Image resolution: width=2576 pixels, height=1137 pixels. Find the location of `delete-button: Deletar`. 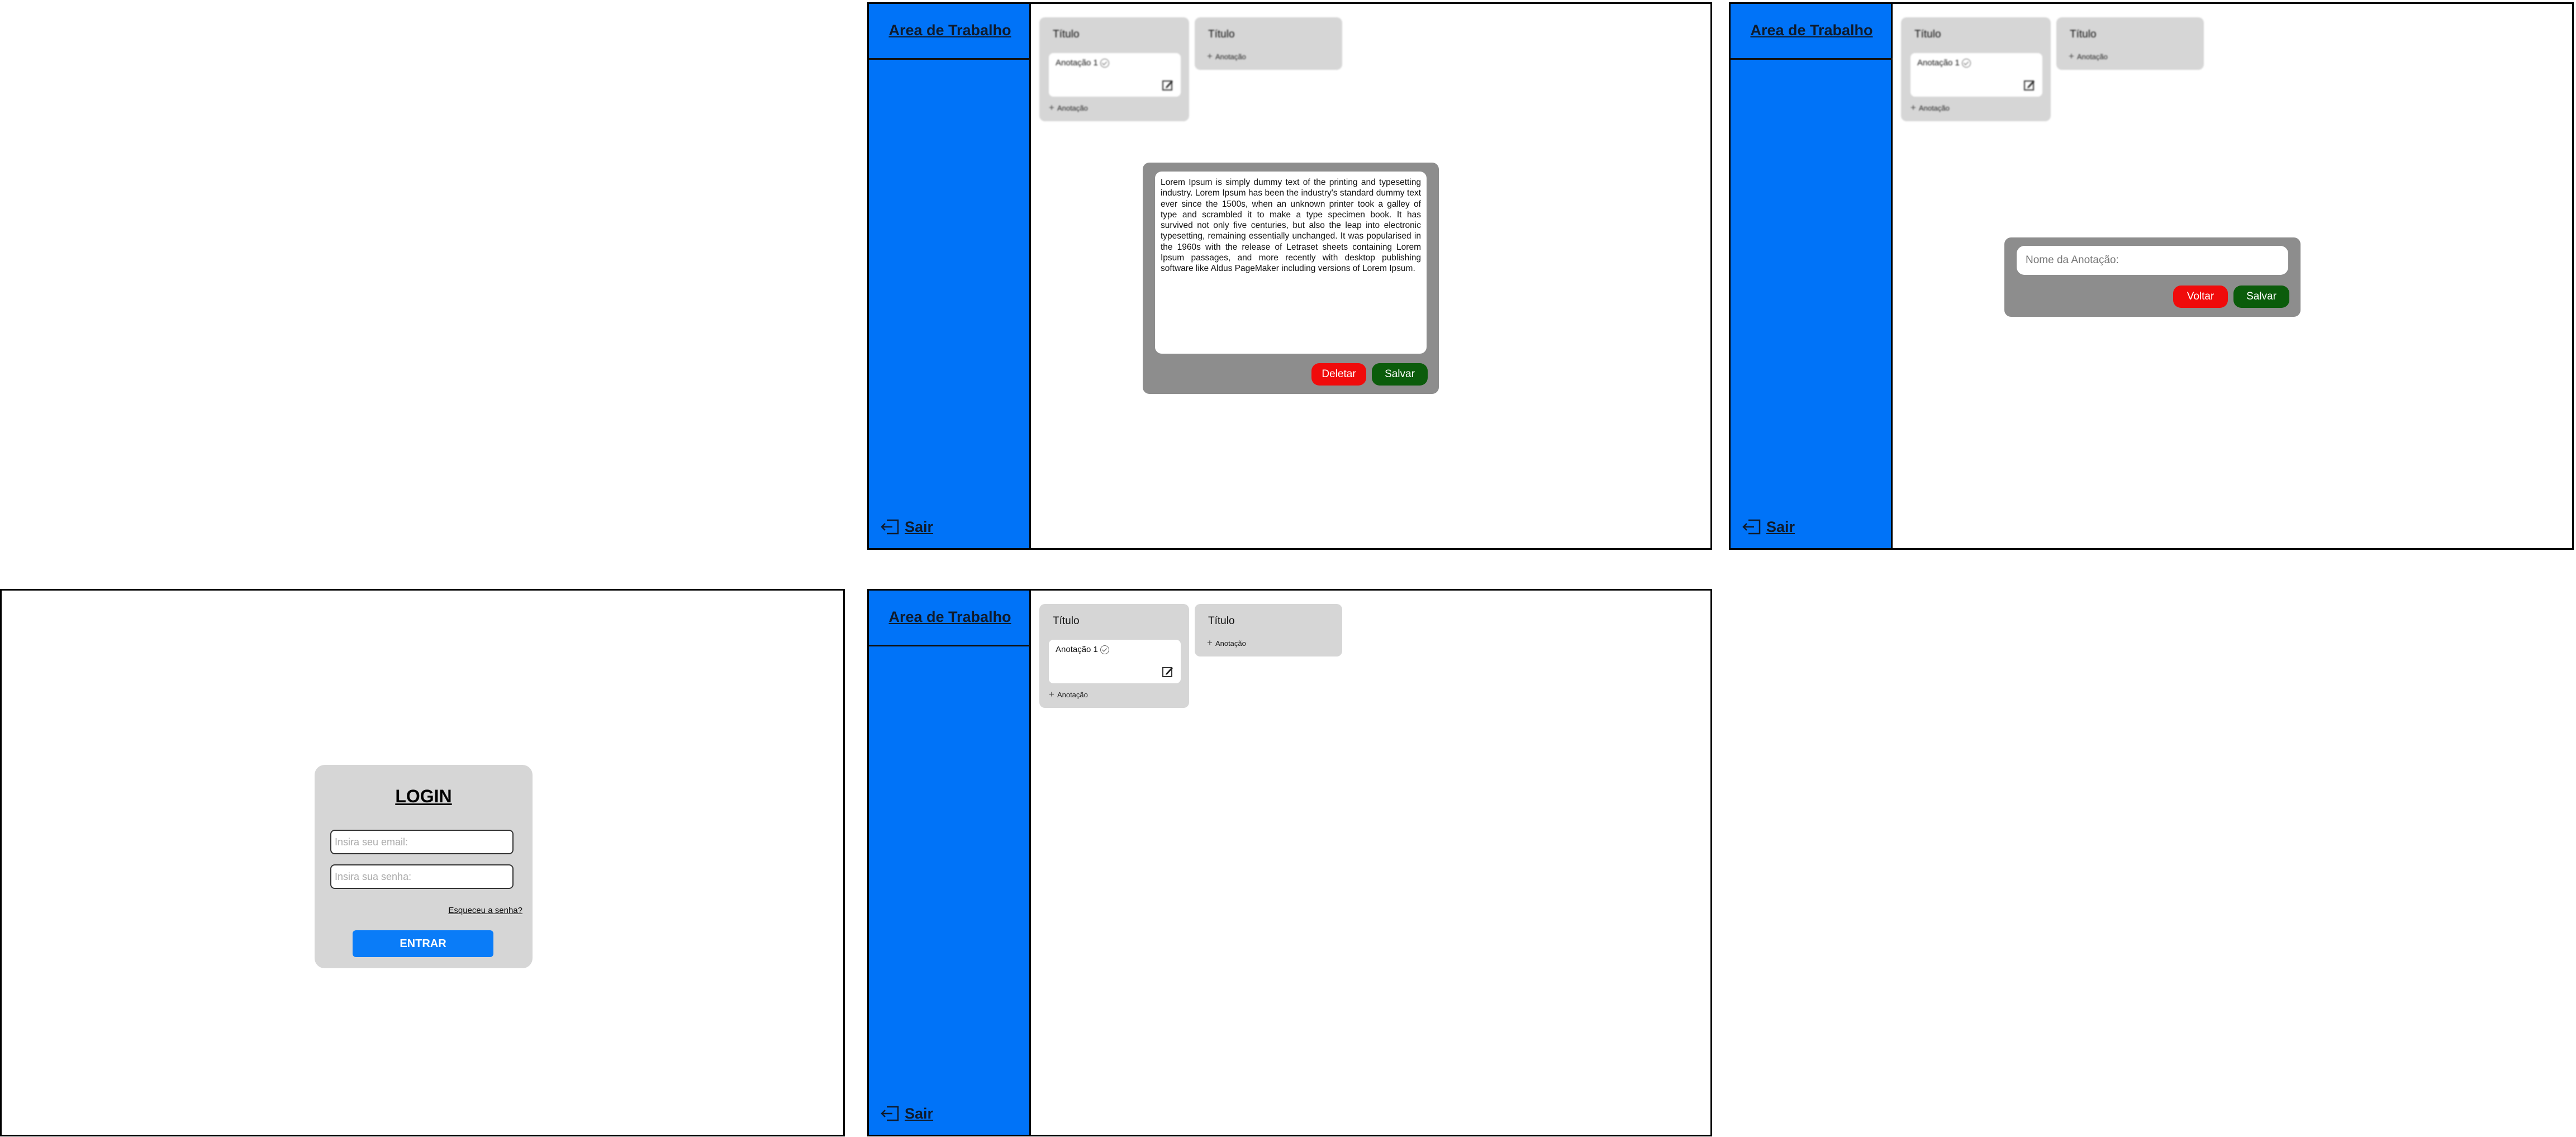

delete-button: Deletar is located at coordinates (1339, 374).